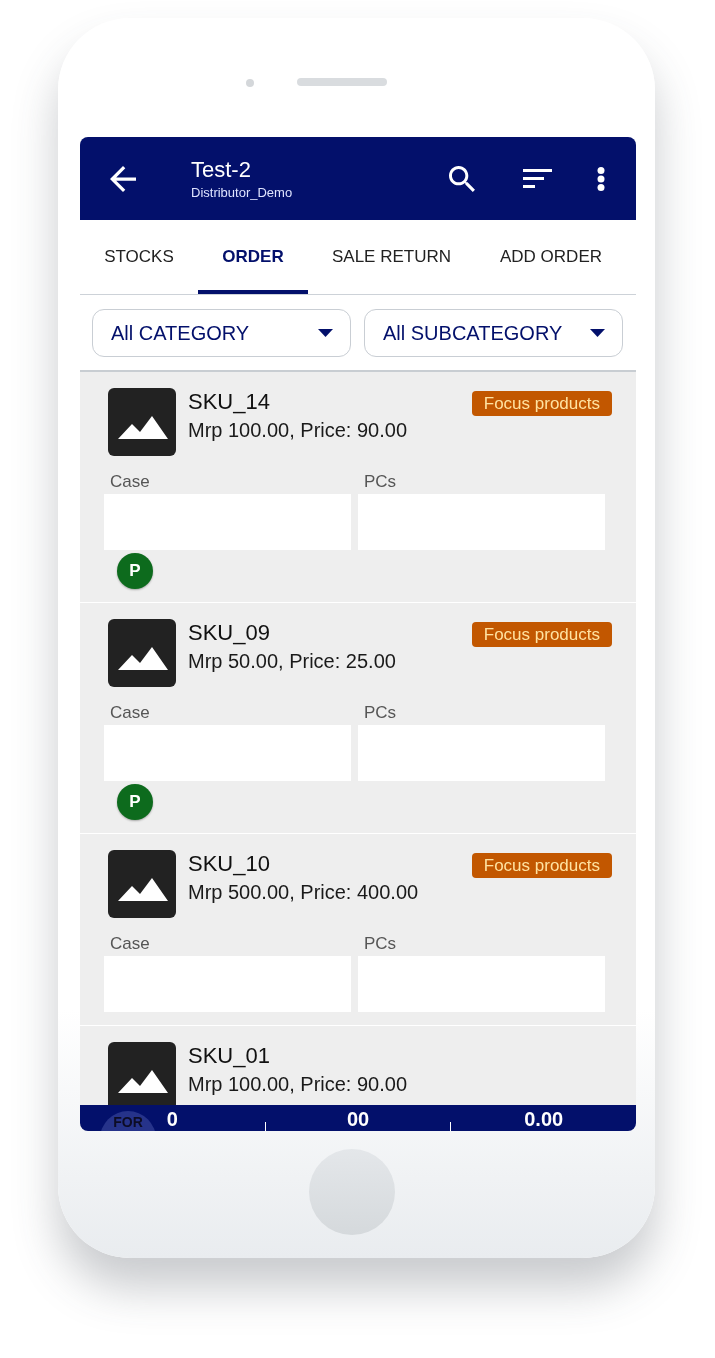  What do you see at coordinates (229, 864) in the screenshot?
I see `product-name: SKU_10` at bounding box center [229, 864].